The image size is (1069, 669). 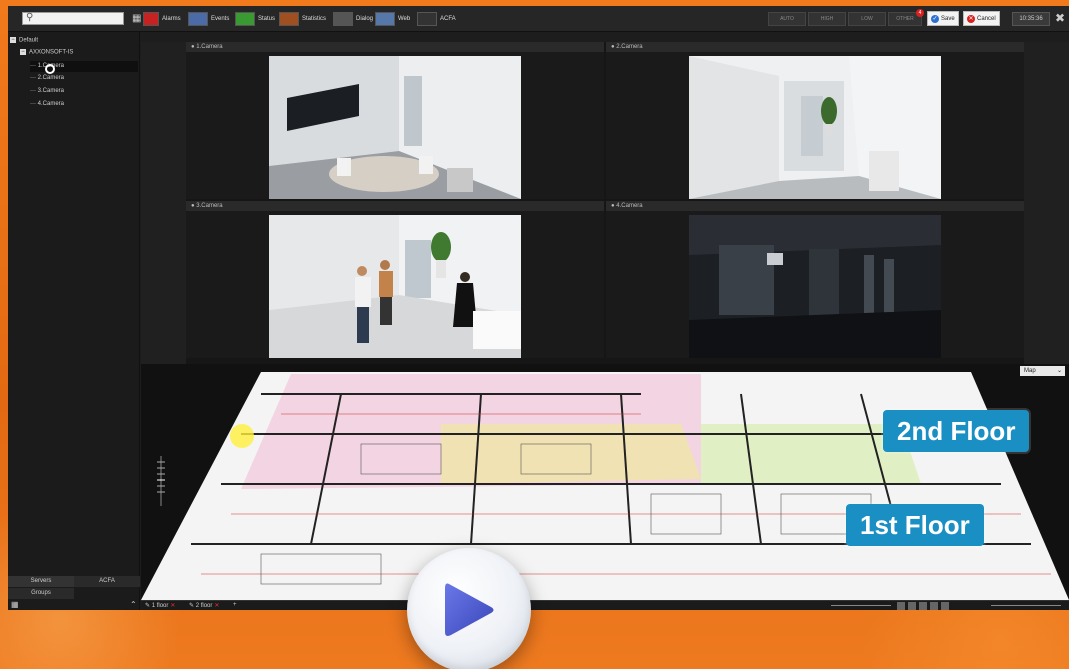 What do you see at coordinates (385, 19) in the screenshot?
I see `web-icon` at bounding box center [385, 19].